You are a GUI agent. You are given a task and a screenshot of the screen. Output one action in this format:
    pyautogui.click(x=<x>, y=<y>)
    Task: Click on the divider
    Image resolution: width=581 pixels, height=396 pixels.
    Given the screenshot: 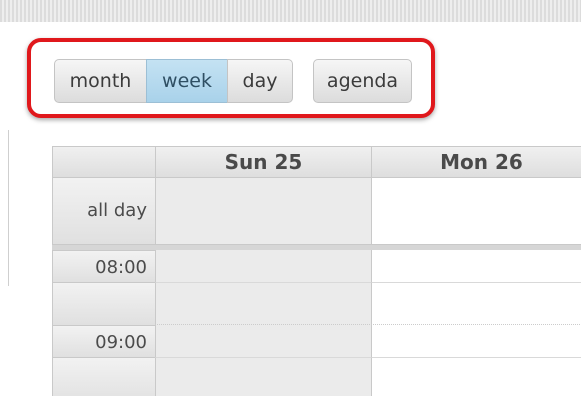 What is the action you would take?
    pyautogui.click(x=8, y=208)
    